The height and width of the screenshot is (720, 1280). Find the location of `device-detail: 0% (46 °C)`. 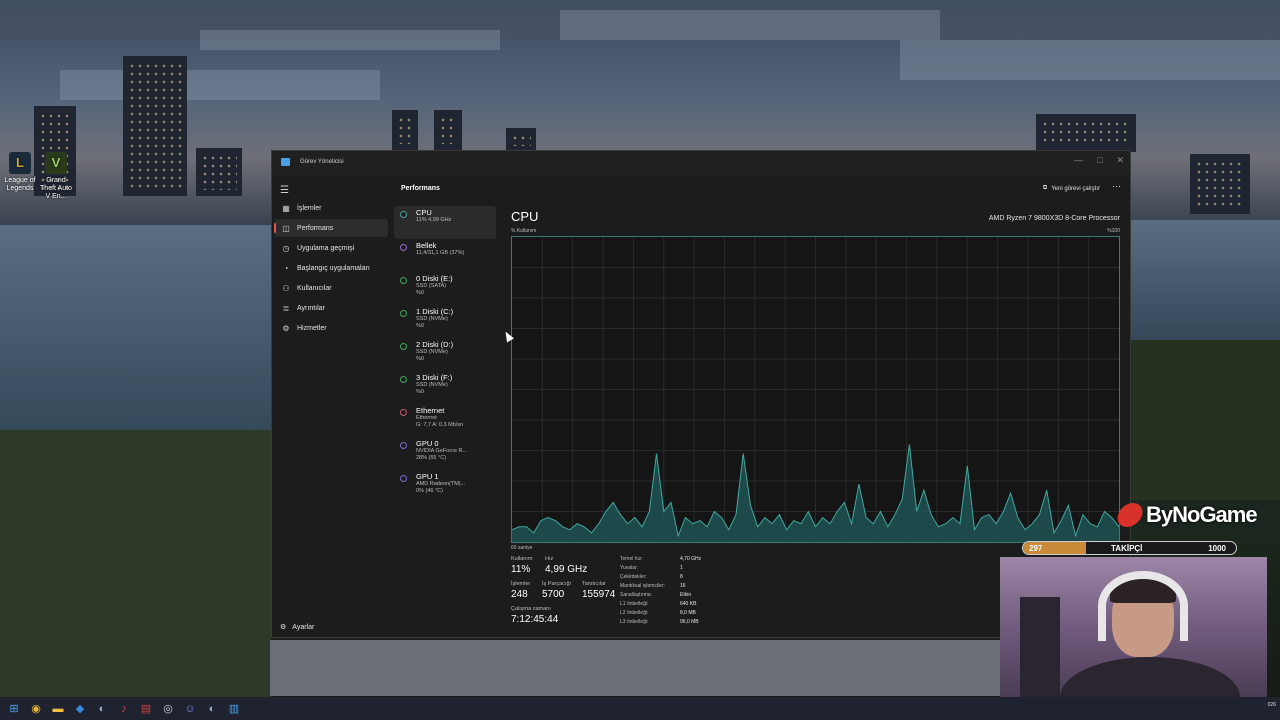

device-detail: 0% (46 °C) is located at coordinates (429, 491).